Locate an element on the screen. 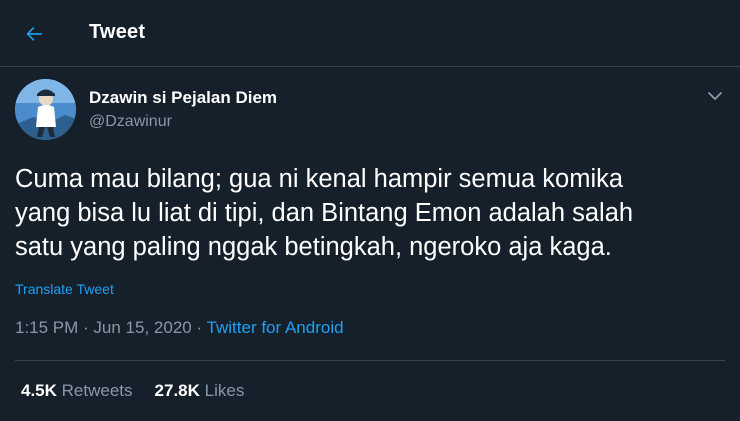 This screenshot has height=421, width=740. retweets-label: Retweets is located at coordinates (97, 390).